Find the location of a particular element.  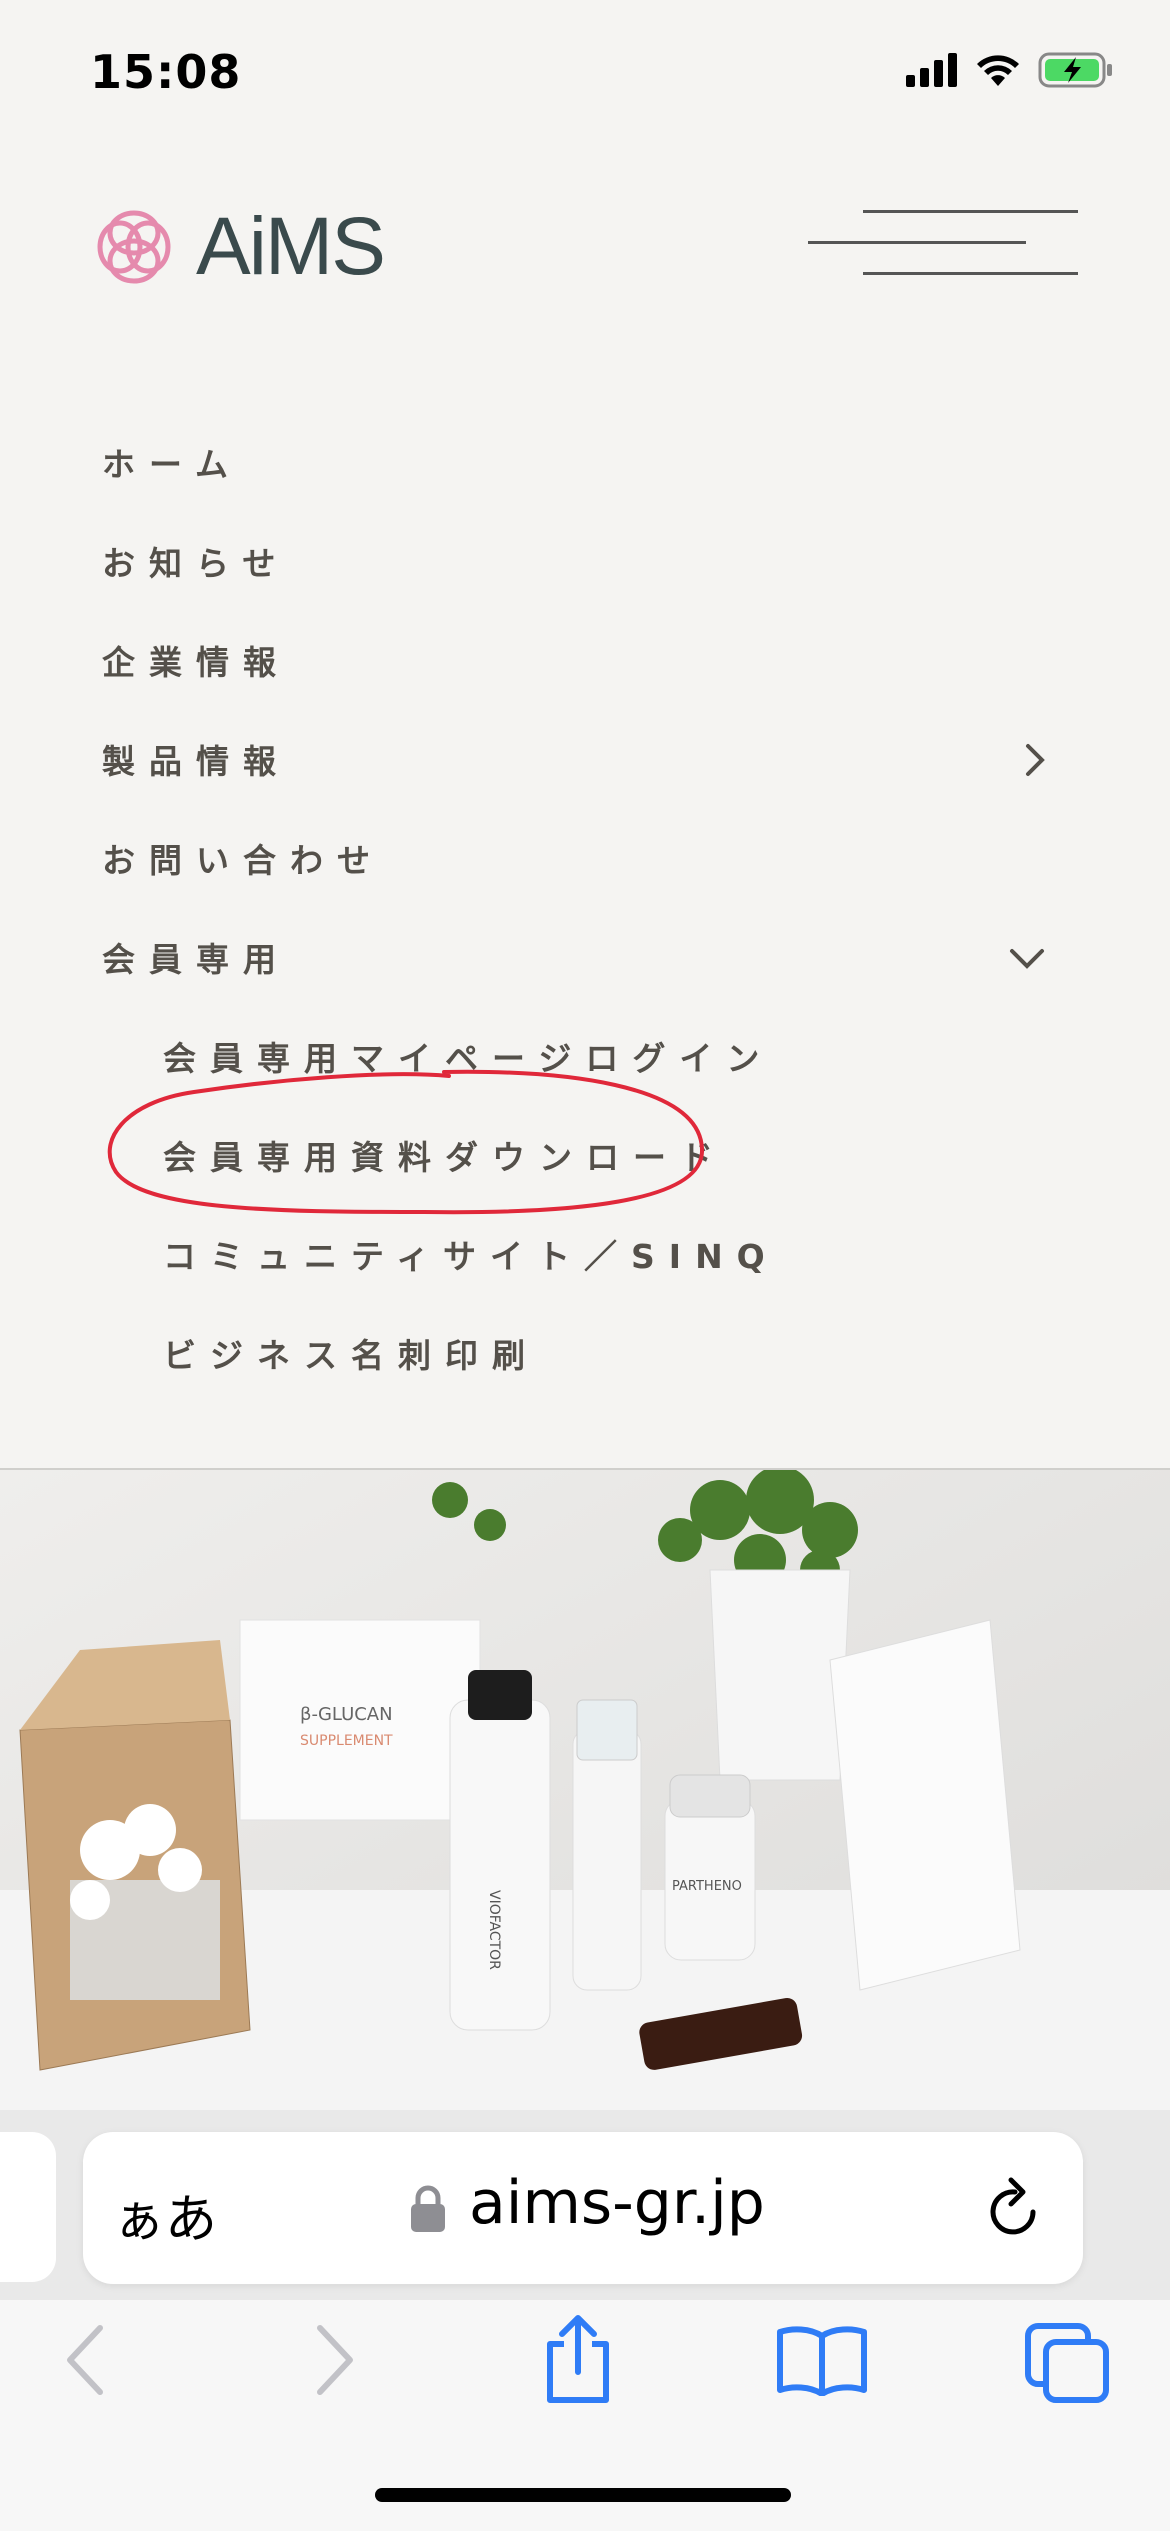

status-time: 15:08 is located at coordinates (166, 72).